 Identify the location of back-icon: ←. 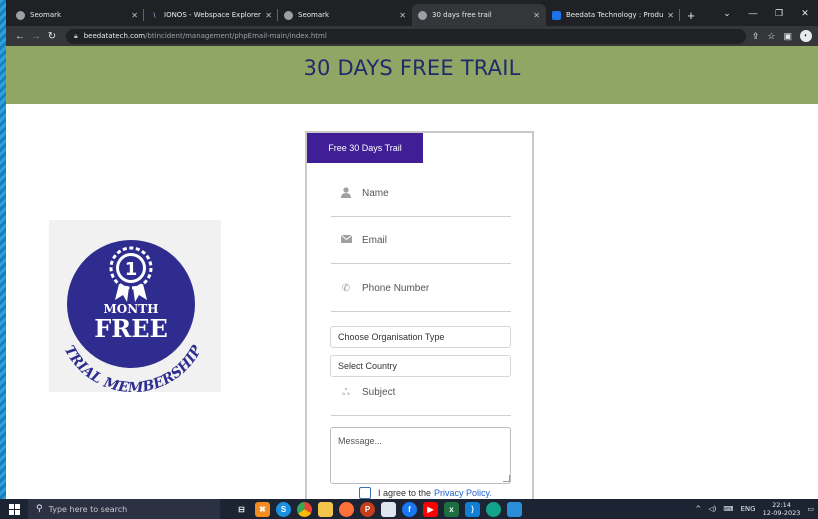
(20, 36).